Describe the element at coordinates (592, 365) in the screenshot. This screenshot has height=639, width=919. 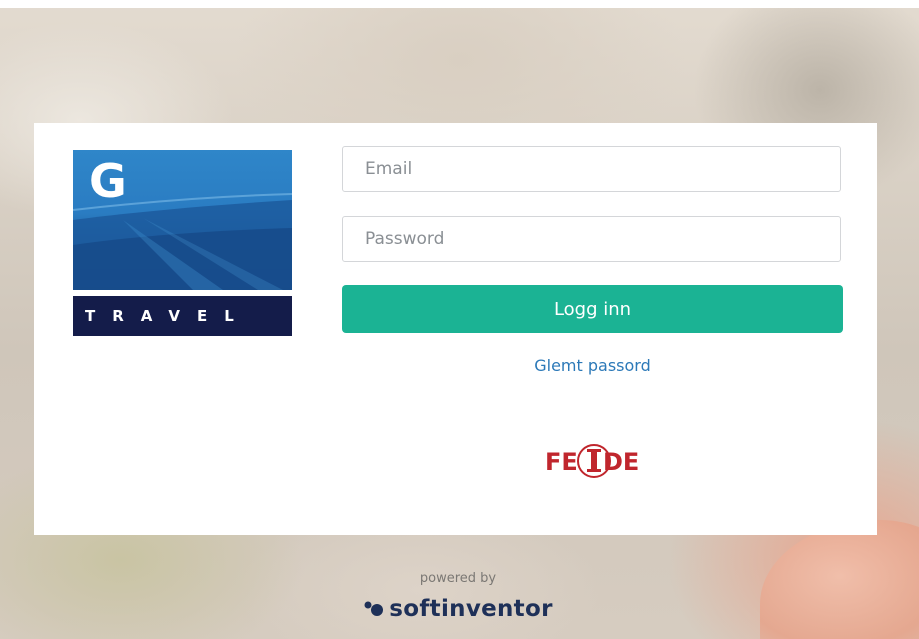
I see `forgot-password-link: Glemt passord` at that location.